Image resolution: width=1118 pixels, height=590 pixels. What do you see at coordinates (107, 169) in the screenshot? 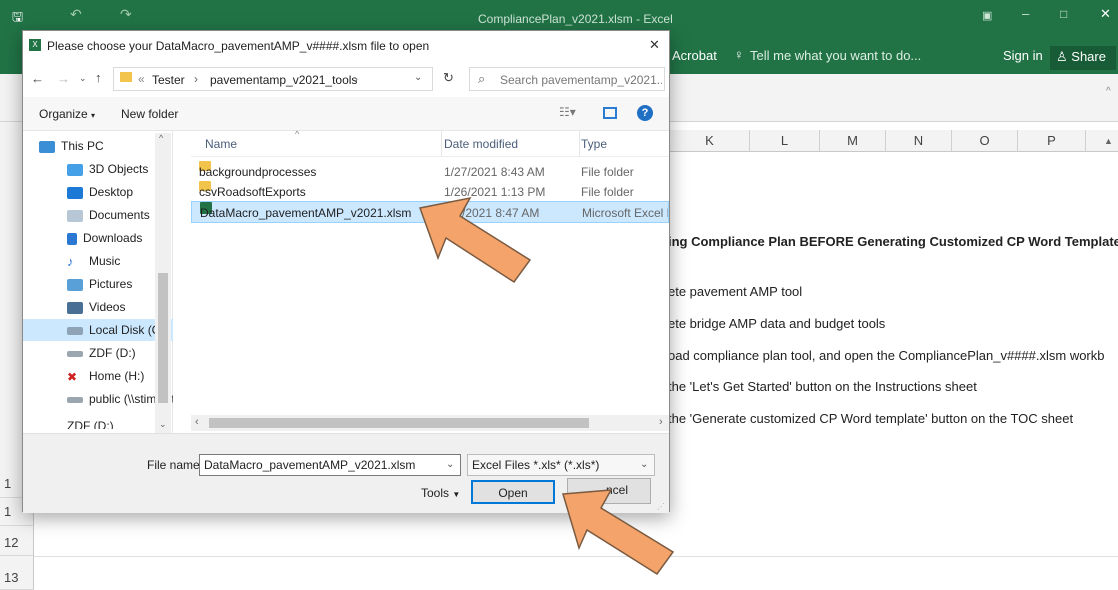
I see `nav-item-3d-objects: 3D Objects` at bounding box center [107, 169].